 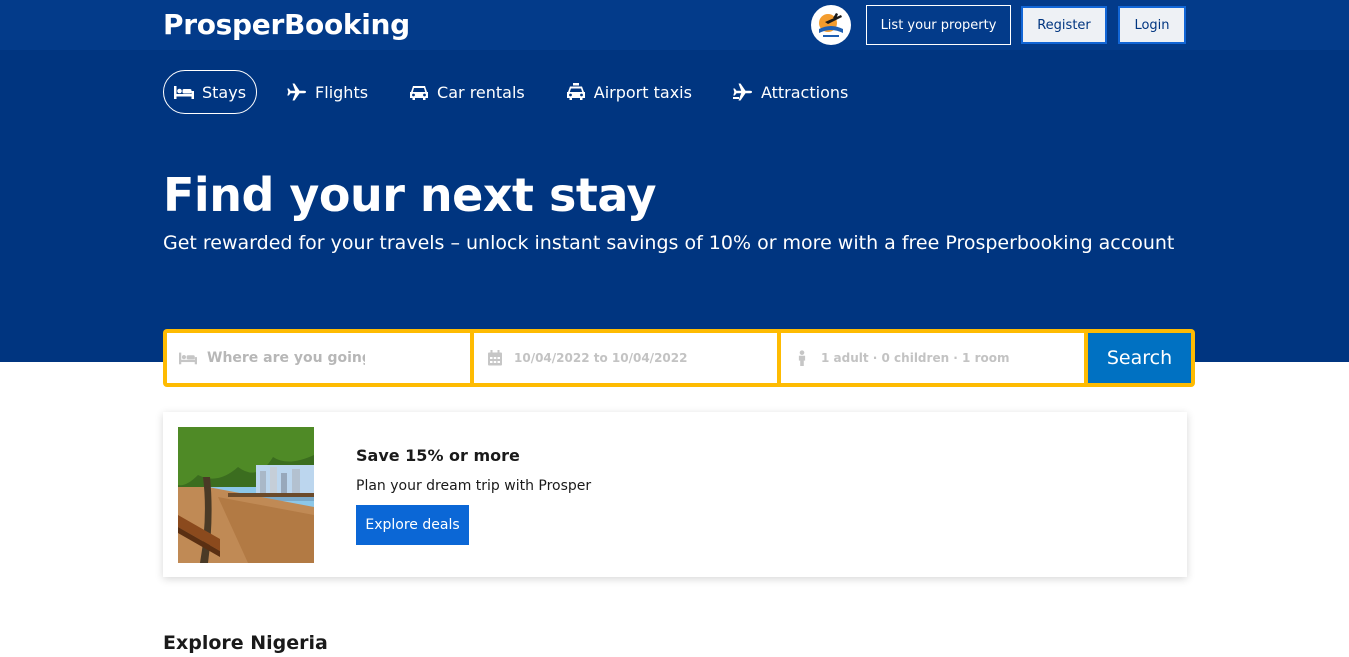 What do you see at coordinates (1152, 25) in the screenshot?
I see `login-button: Login` at bounding box center [1152, 25].